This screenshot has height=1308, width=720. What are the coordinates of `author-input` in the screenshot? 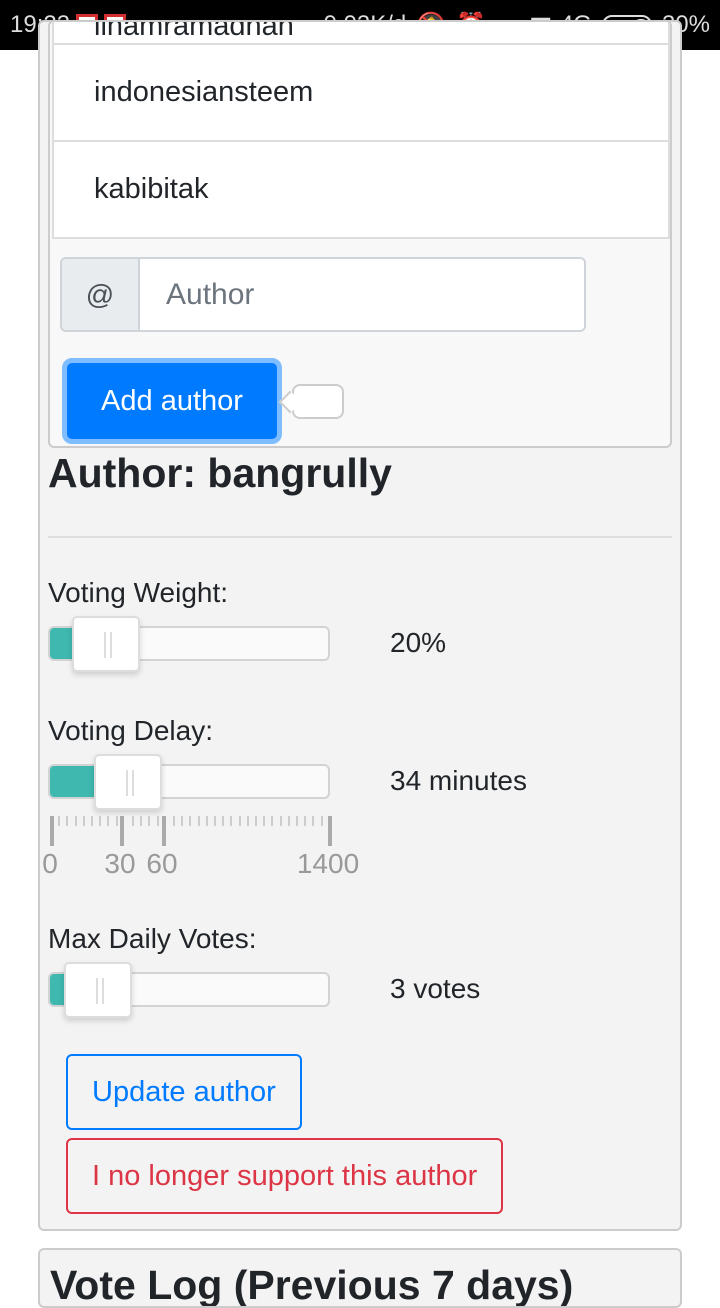 It's located at (362, 294).